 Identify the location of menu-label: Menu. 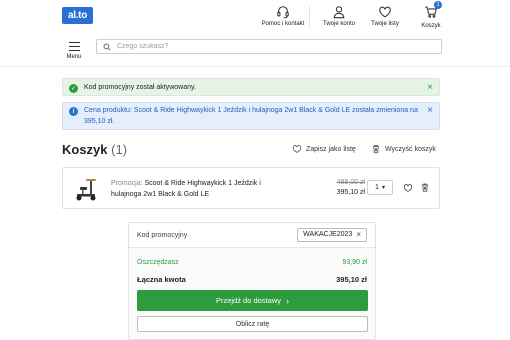
(74, 57).